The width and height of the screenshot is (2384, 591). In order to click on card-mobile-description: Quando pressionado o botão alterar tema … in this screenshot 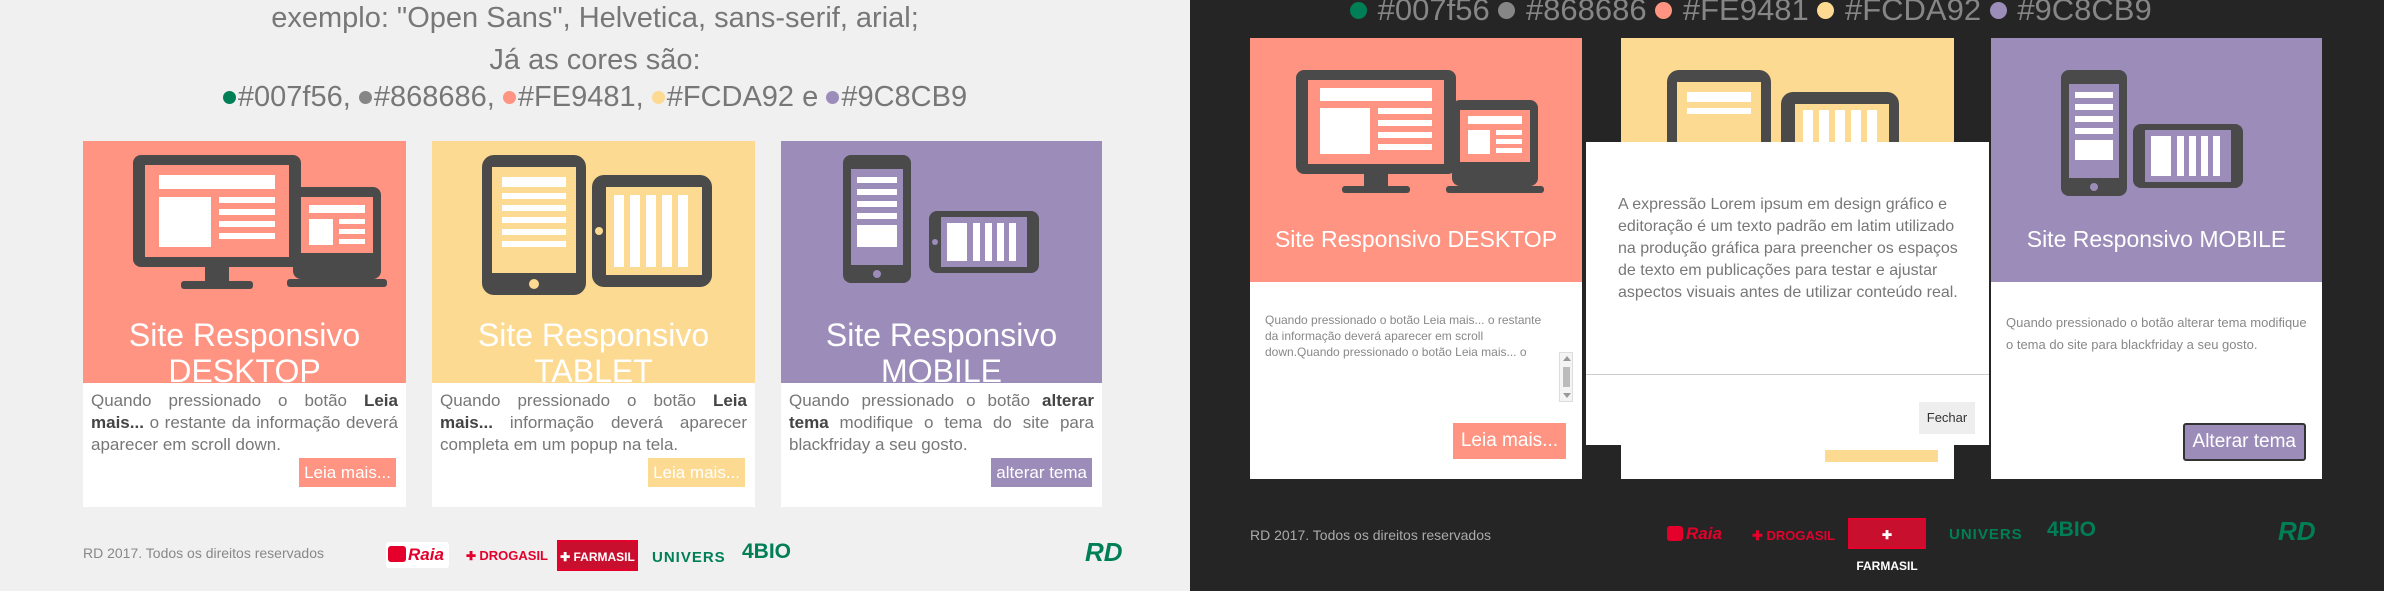, I will do `click(941, 422)`.